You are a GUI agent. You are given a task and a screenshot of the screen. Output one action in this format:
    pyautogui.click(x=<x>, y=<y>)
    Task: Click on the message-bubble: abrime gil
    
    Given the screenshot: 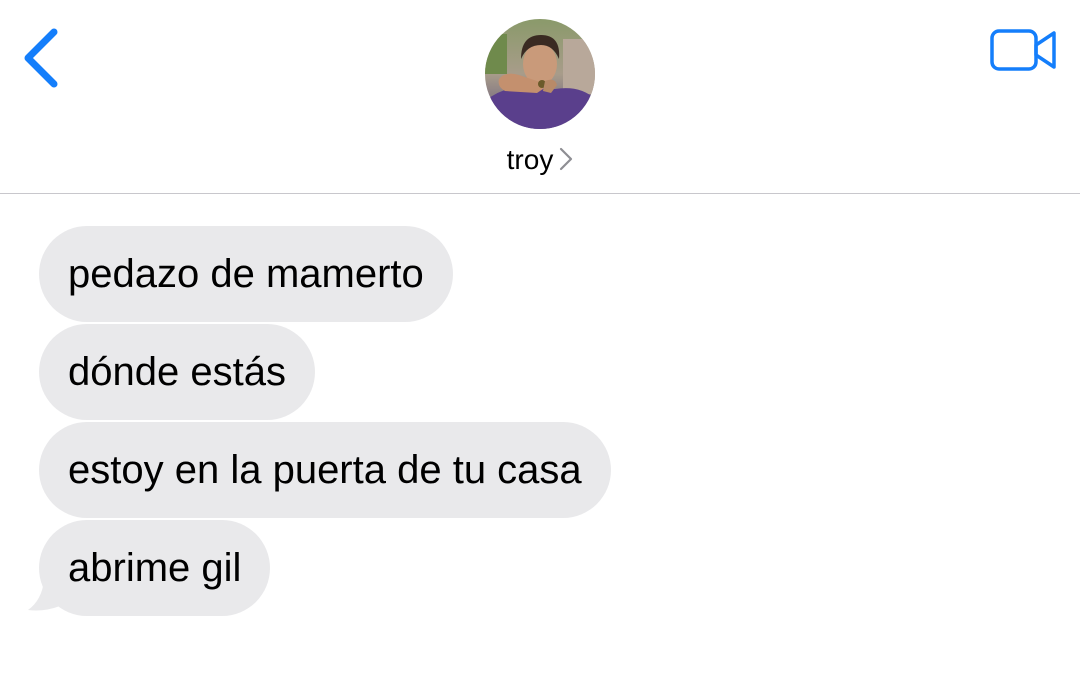 What is the action you would take?
    pyautogui.click(x=155, y=568)
    